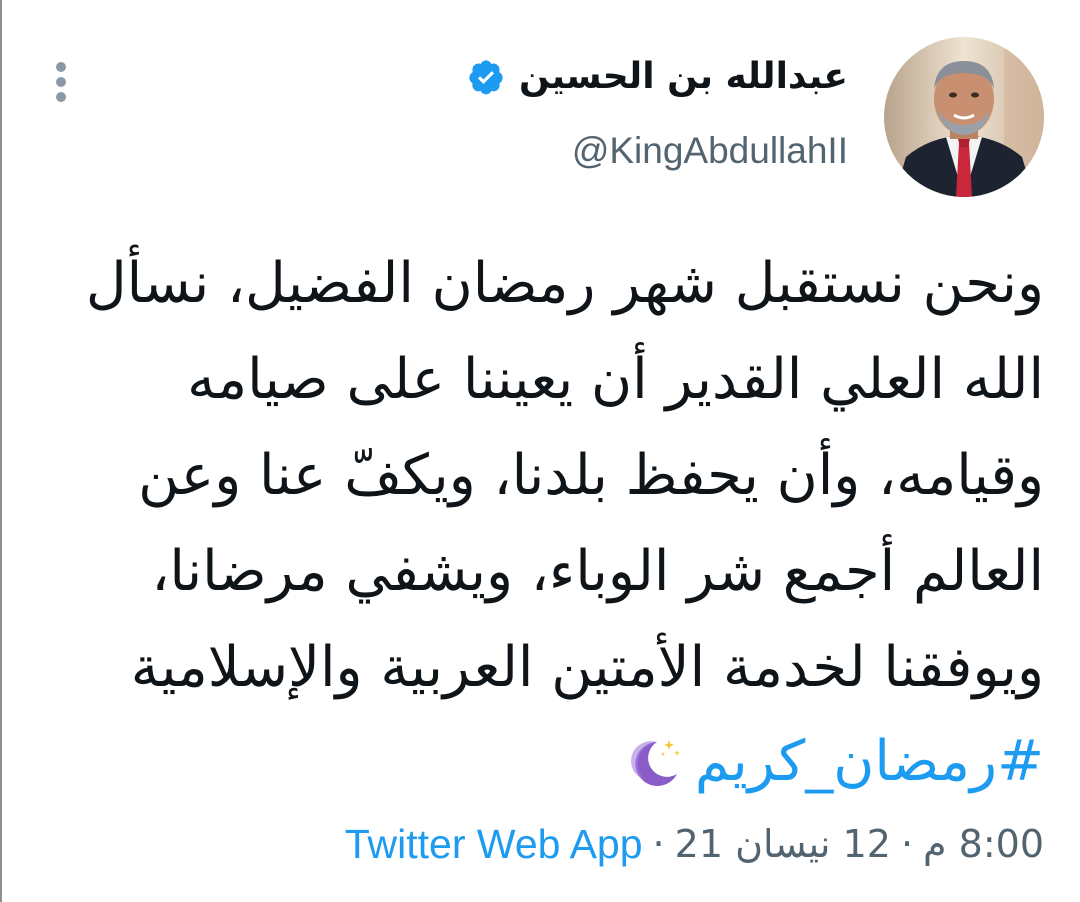 This screenshot has width=1080, height=902. Describe the element at coordinates (494, 844) in the screenshot. I see `tweet-source-link: Twitter Web App` at that location.